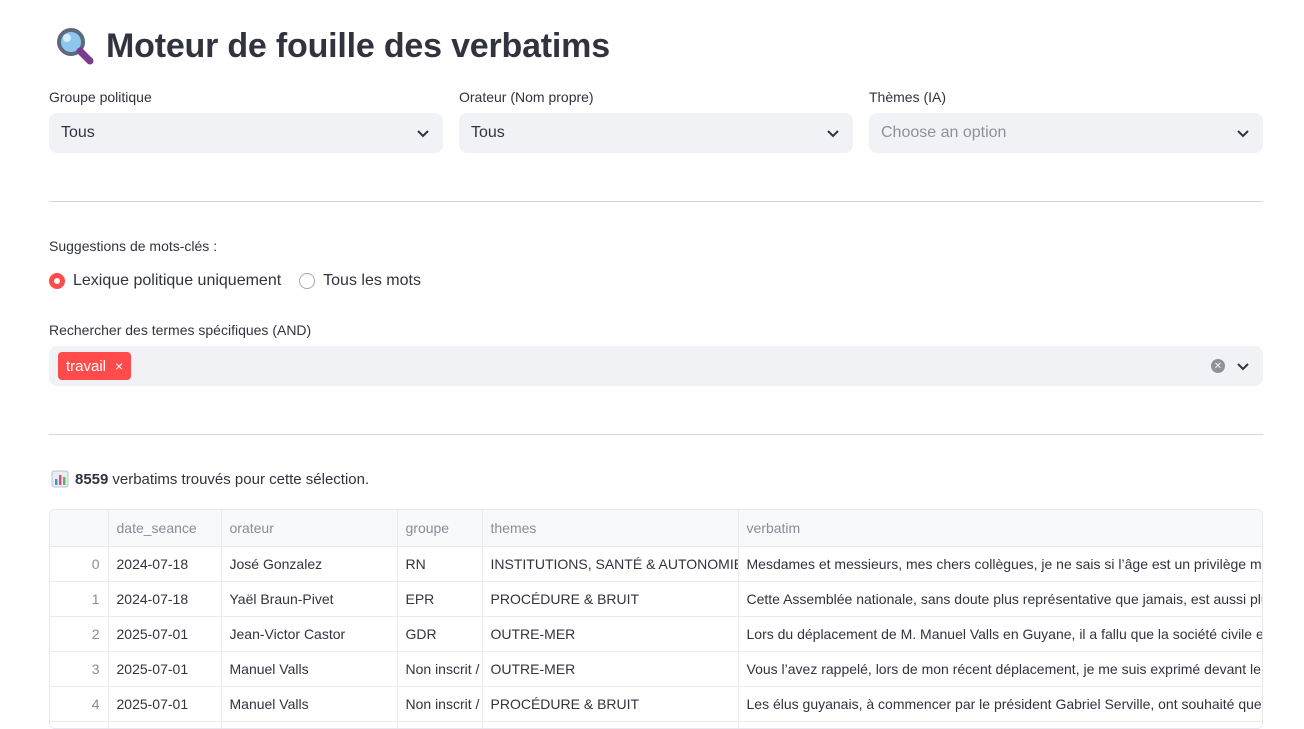 The width and height of the screenshot is (1304, 729). Describe the element at coordinates (119, 366) in the screenshot. I see `remove-tag-icon: ×` at that location.